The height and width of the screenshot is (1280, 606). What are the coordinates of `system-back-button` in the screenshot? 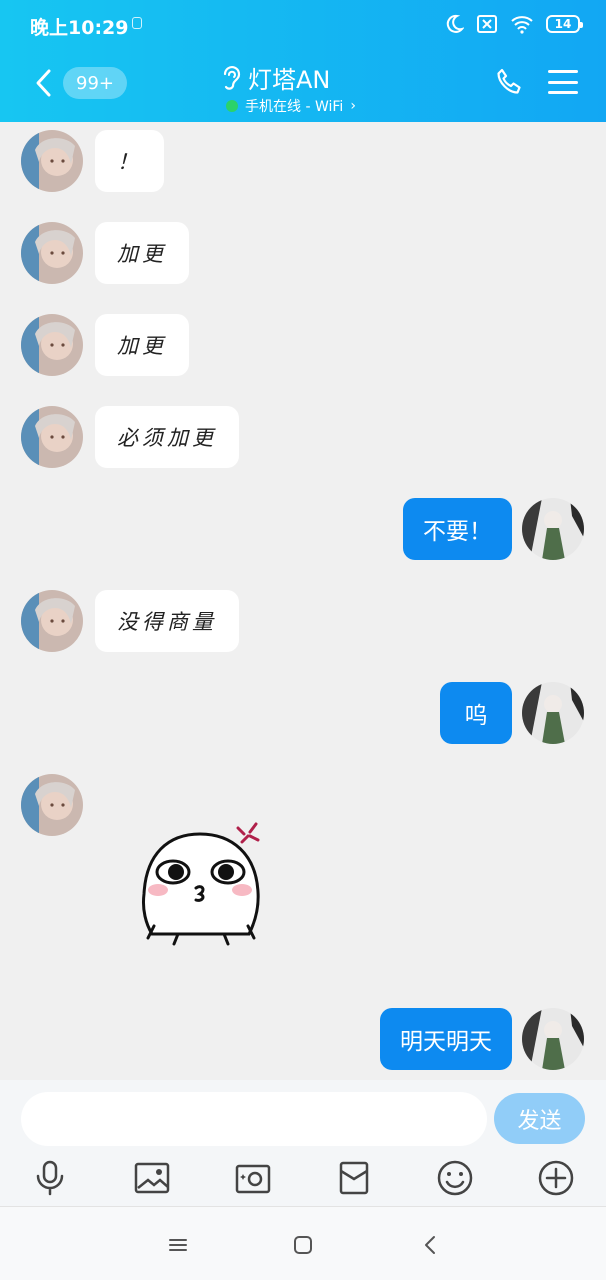 It's located at (430, 1245).